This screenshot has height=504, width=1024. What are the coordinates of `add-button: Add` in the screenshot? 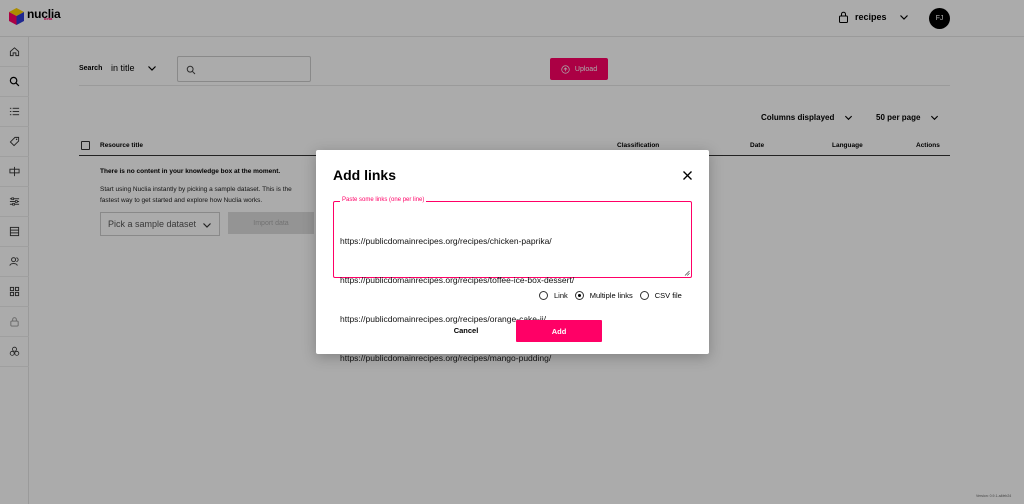 It's located at (559, 331).